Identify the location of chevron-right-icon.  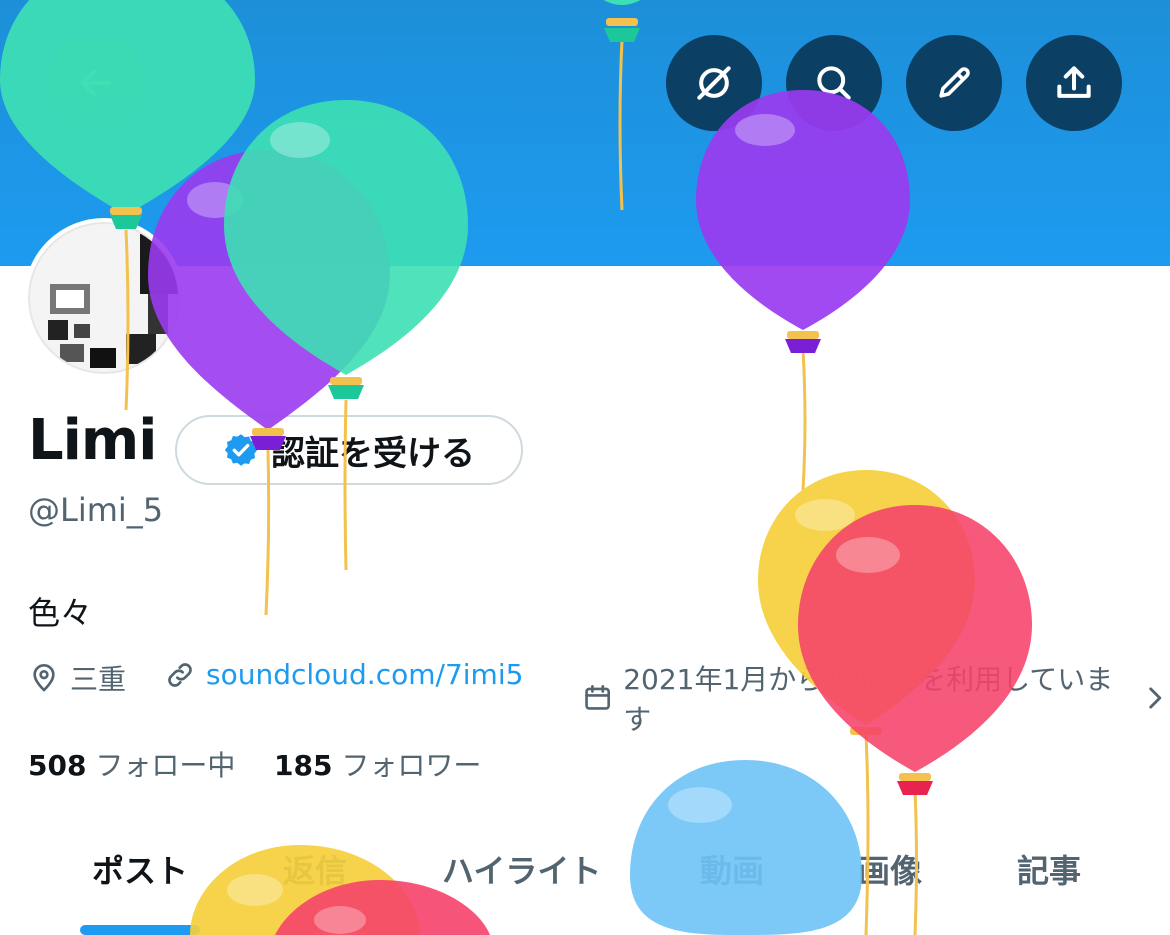
(1155, 698).